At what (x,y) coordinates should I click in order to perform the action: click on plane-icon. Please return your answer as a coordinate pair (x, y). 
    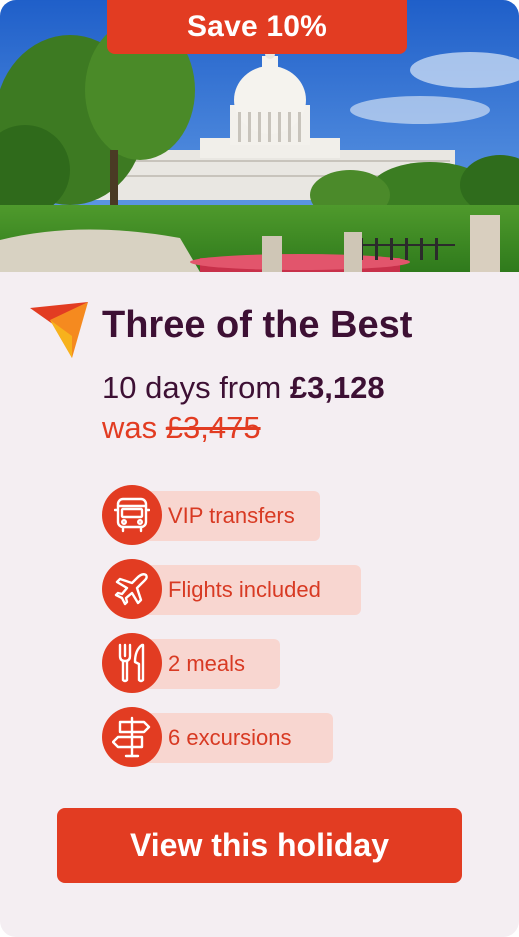
    Looking at the image, I should click on (132, 589).